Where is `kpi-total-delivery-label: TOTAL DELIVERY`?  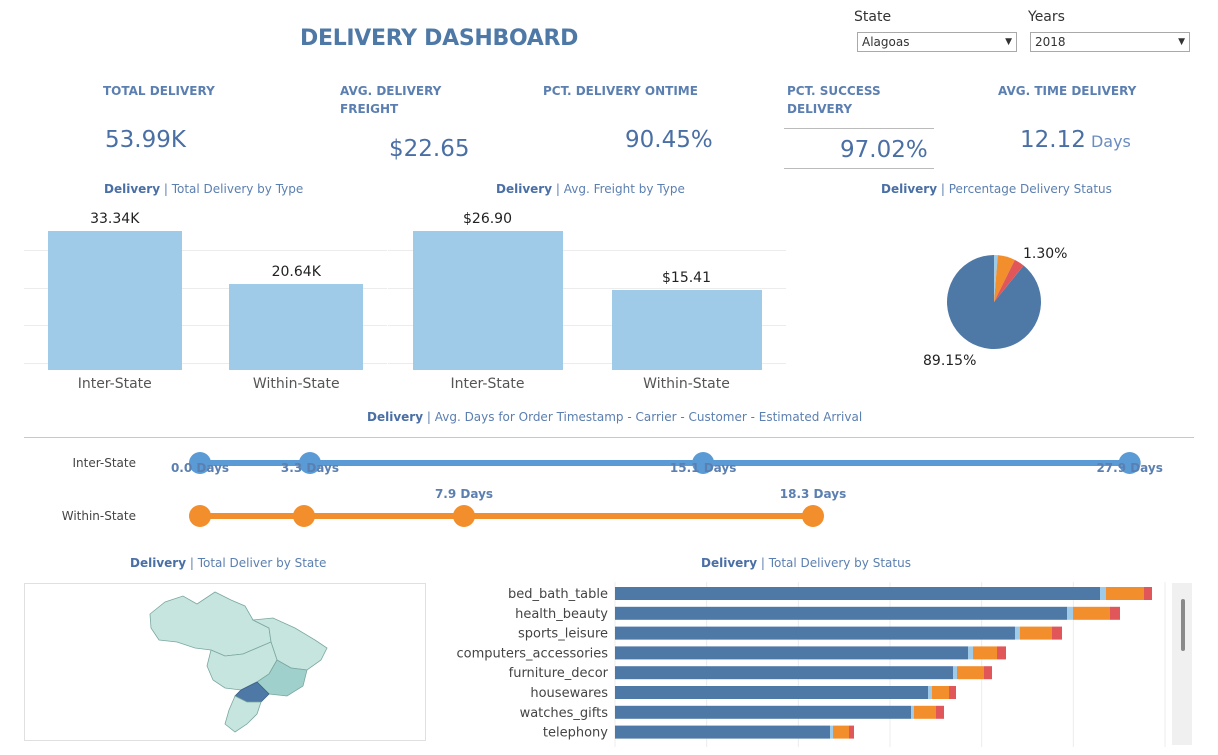 kpi-total-delivery-label: TOTAL DELIVERY is located at coordinates (159, 91).